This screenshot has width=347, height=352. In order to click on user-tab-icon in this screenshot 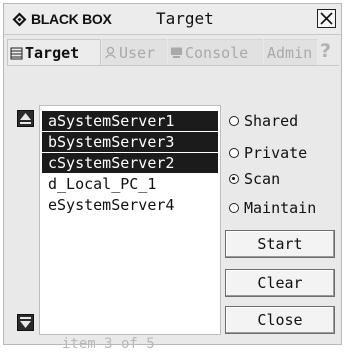, I will do `click(110, 52)`.